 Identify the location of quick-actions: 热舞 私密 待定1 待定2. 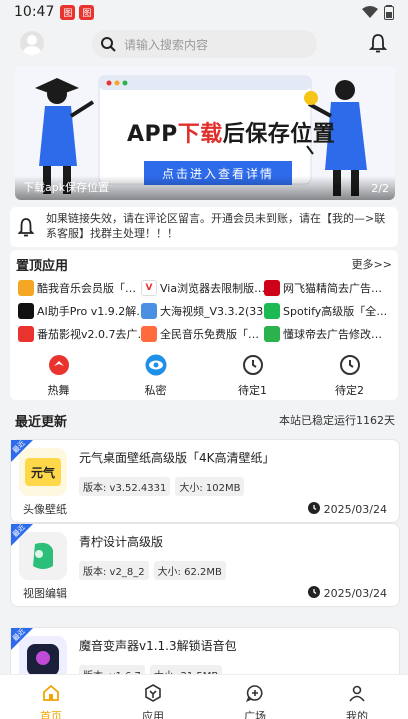
(204, 376).